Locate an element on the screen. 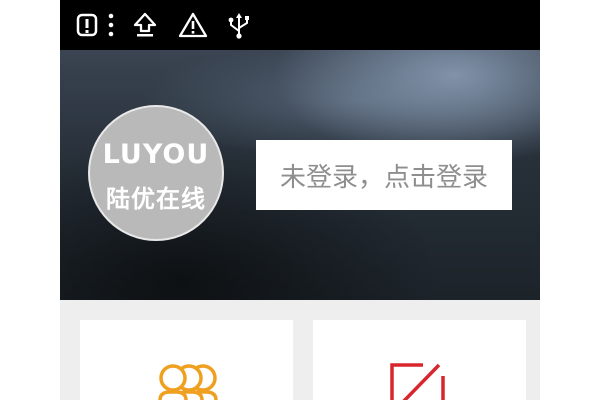 Image resolution: width=600 pixels, height=400 pixels. usb-icon is located at coordinates (238, 26).